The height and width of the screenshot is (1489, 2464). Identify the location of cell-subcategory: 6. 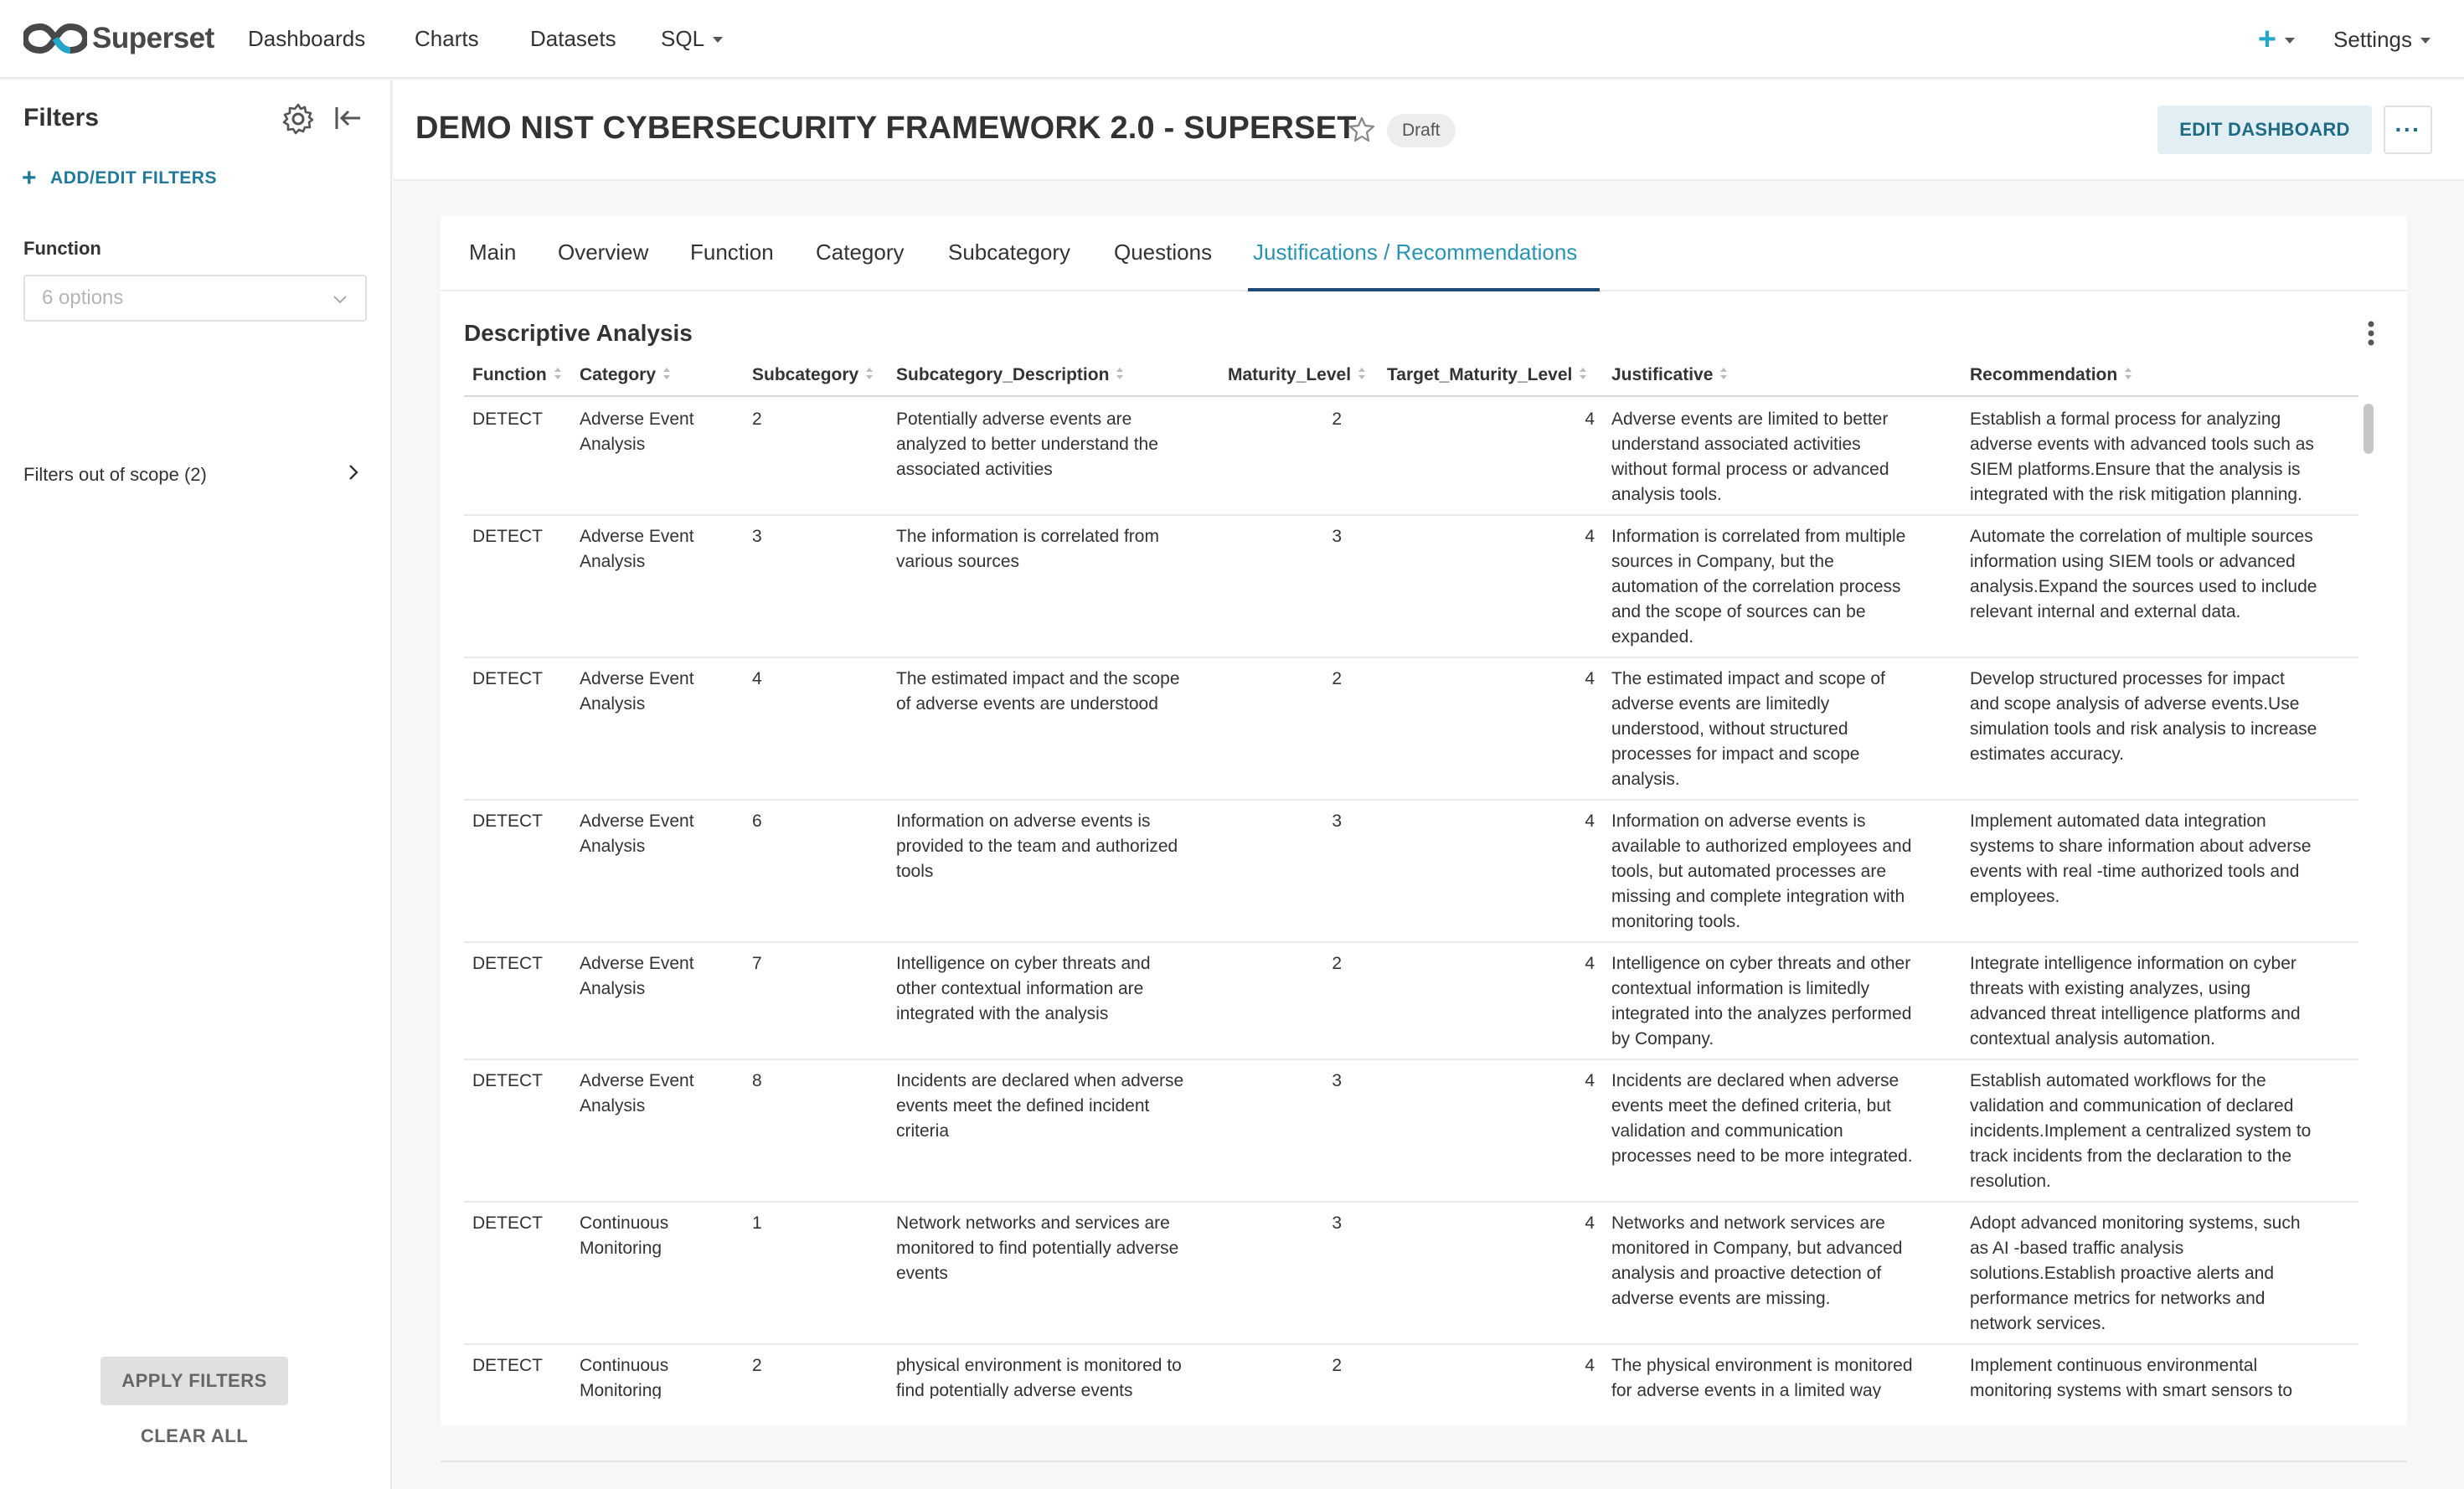
(757, 821).